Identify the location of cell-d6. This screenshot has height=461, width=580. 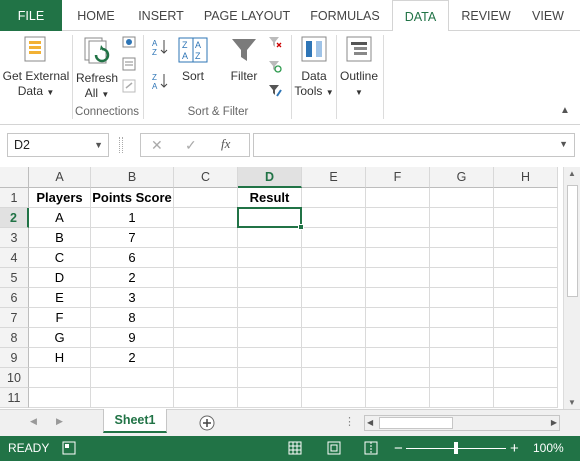
(270, 298).